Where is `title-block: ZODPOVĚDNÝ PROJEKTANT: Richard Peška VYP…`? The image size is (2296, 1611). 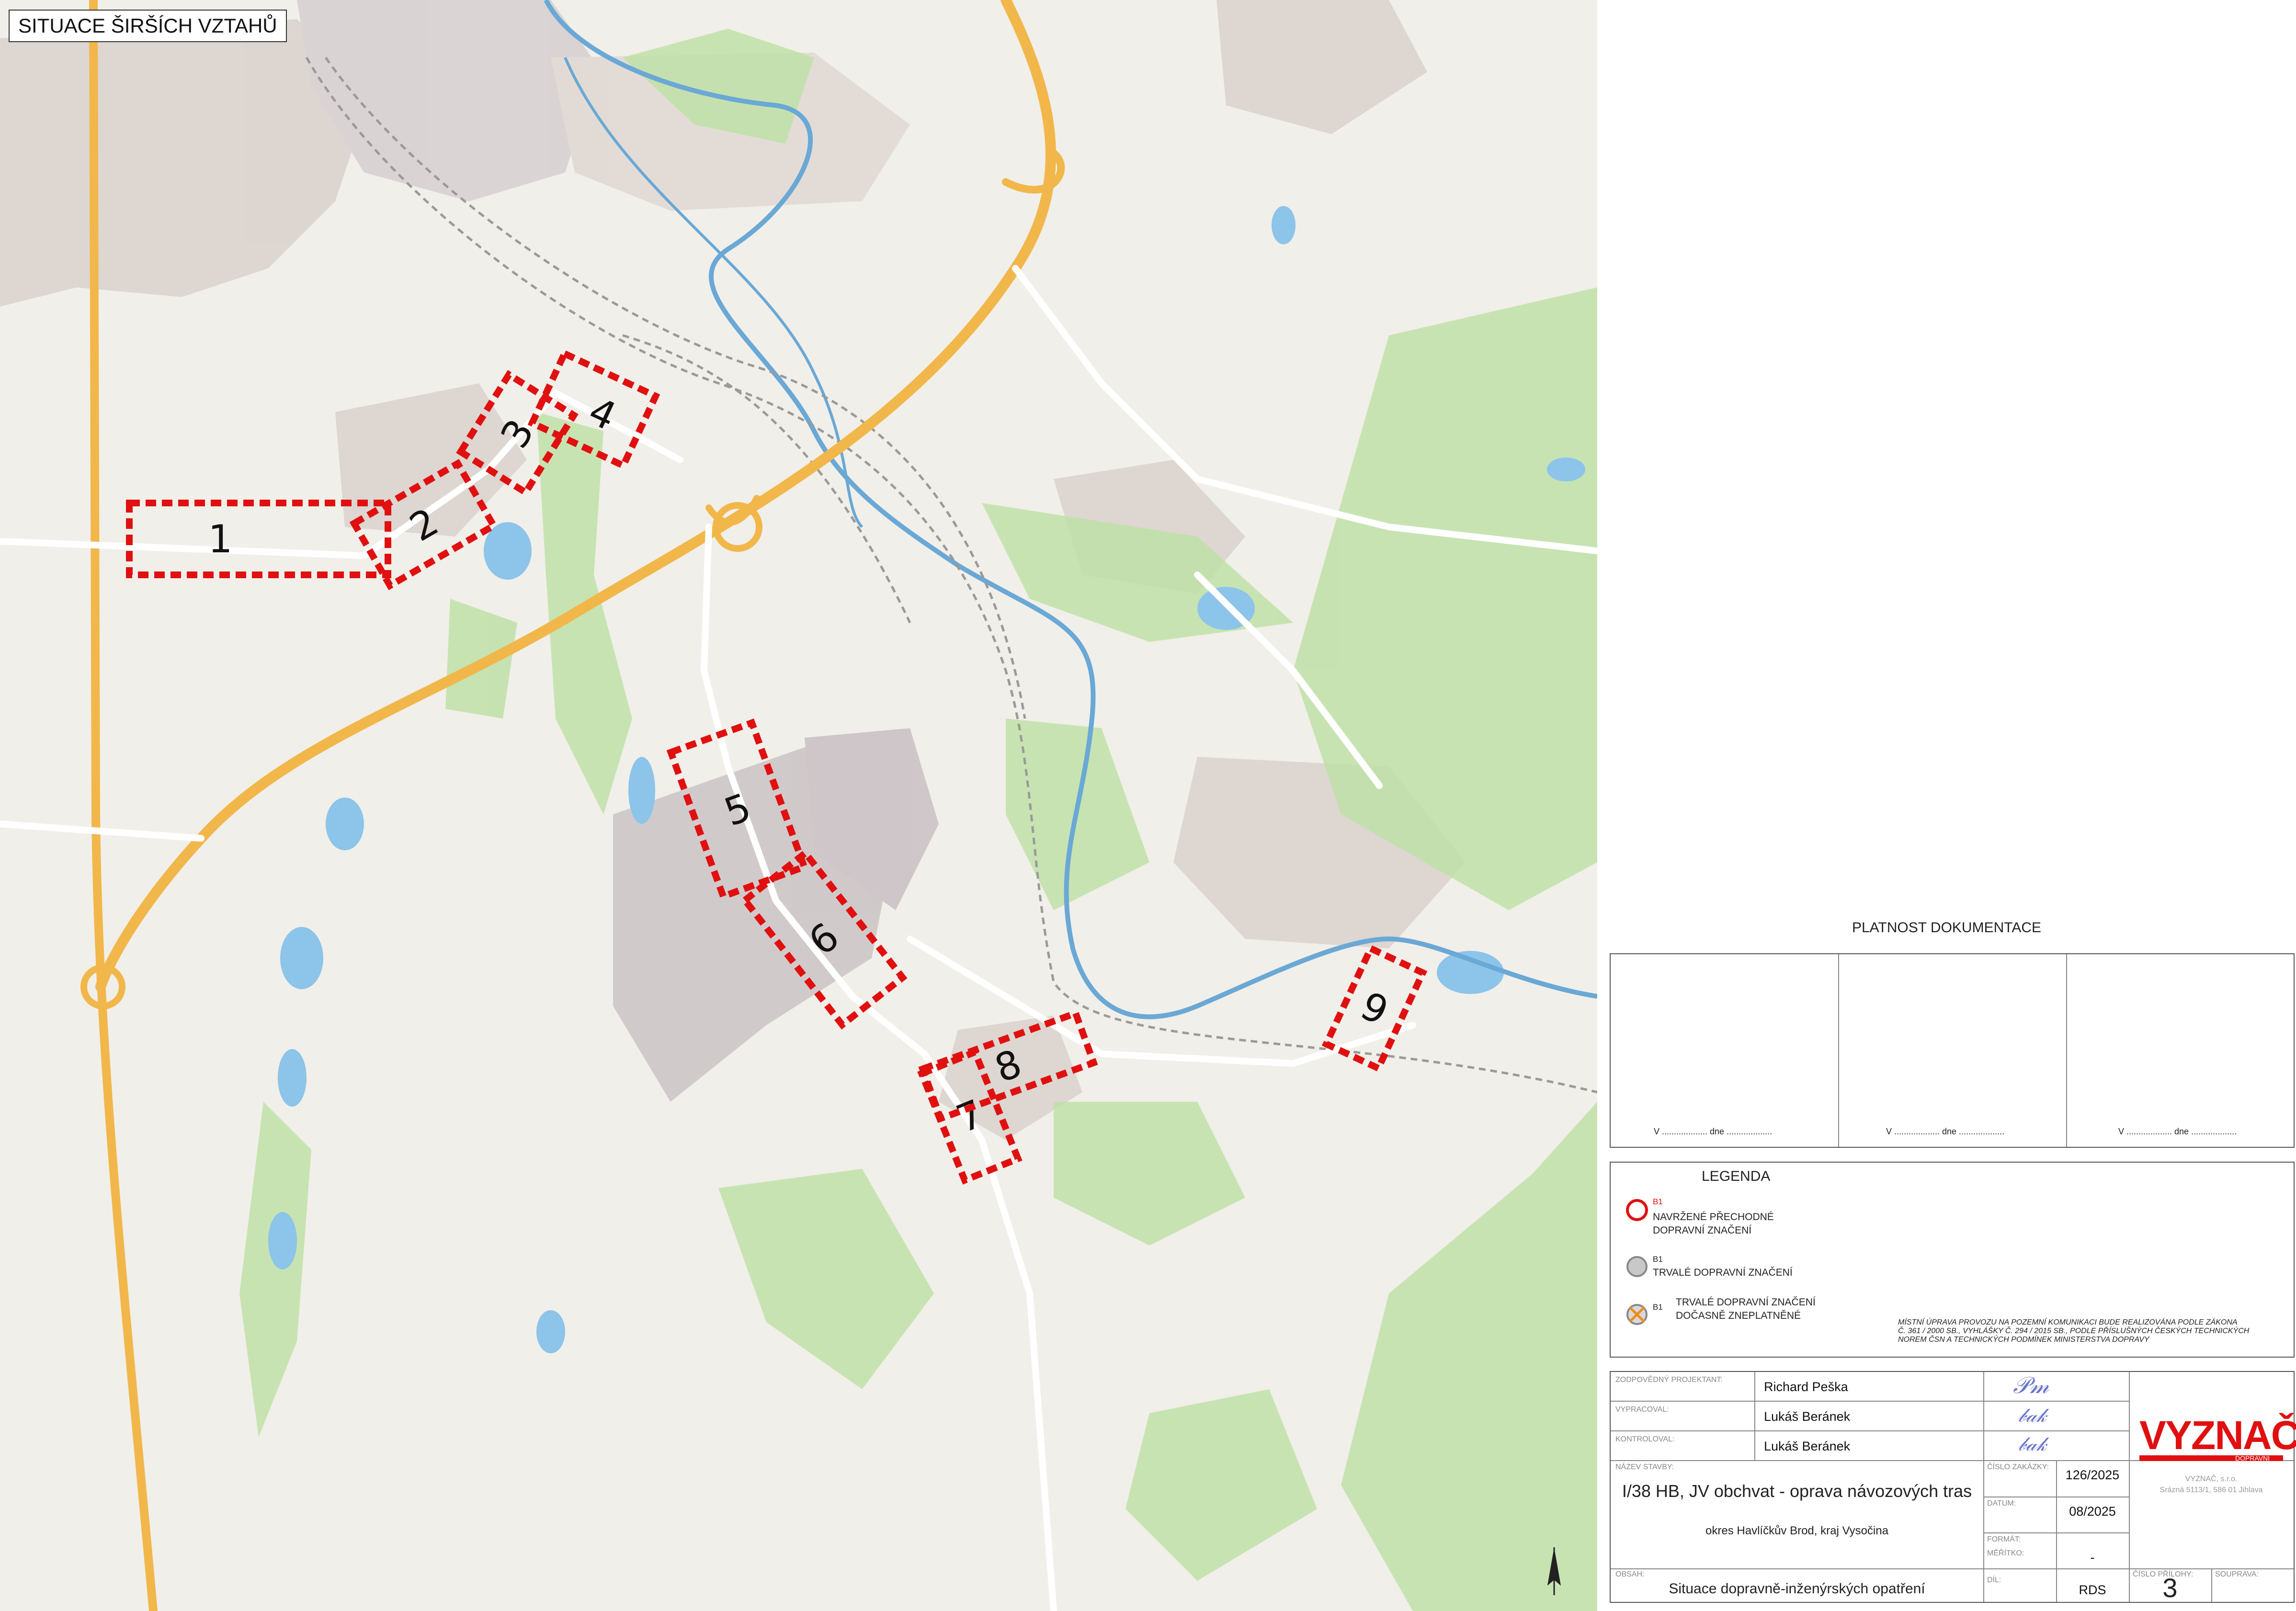 title-block: ZODPOVĚDNÝ PROJEKTANT: Richard Peška VYP… is located at coordinates (1953, 1487).